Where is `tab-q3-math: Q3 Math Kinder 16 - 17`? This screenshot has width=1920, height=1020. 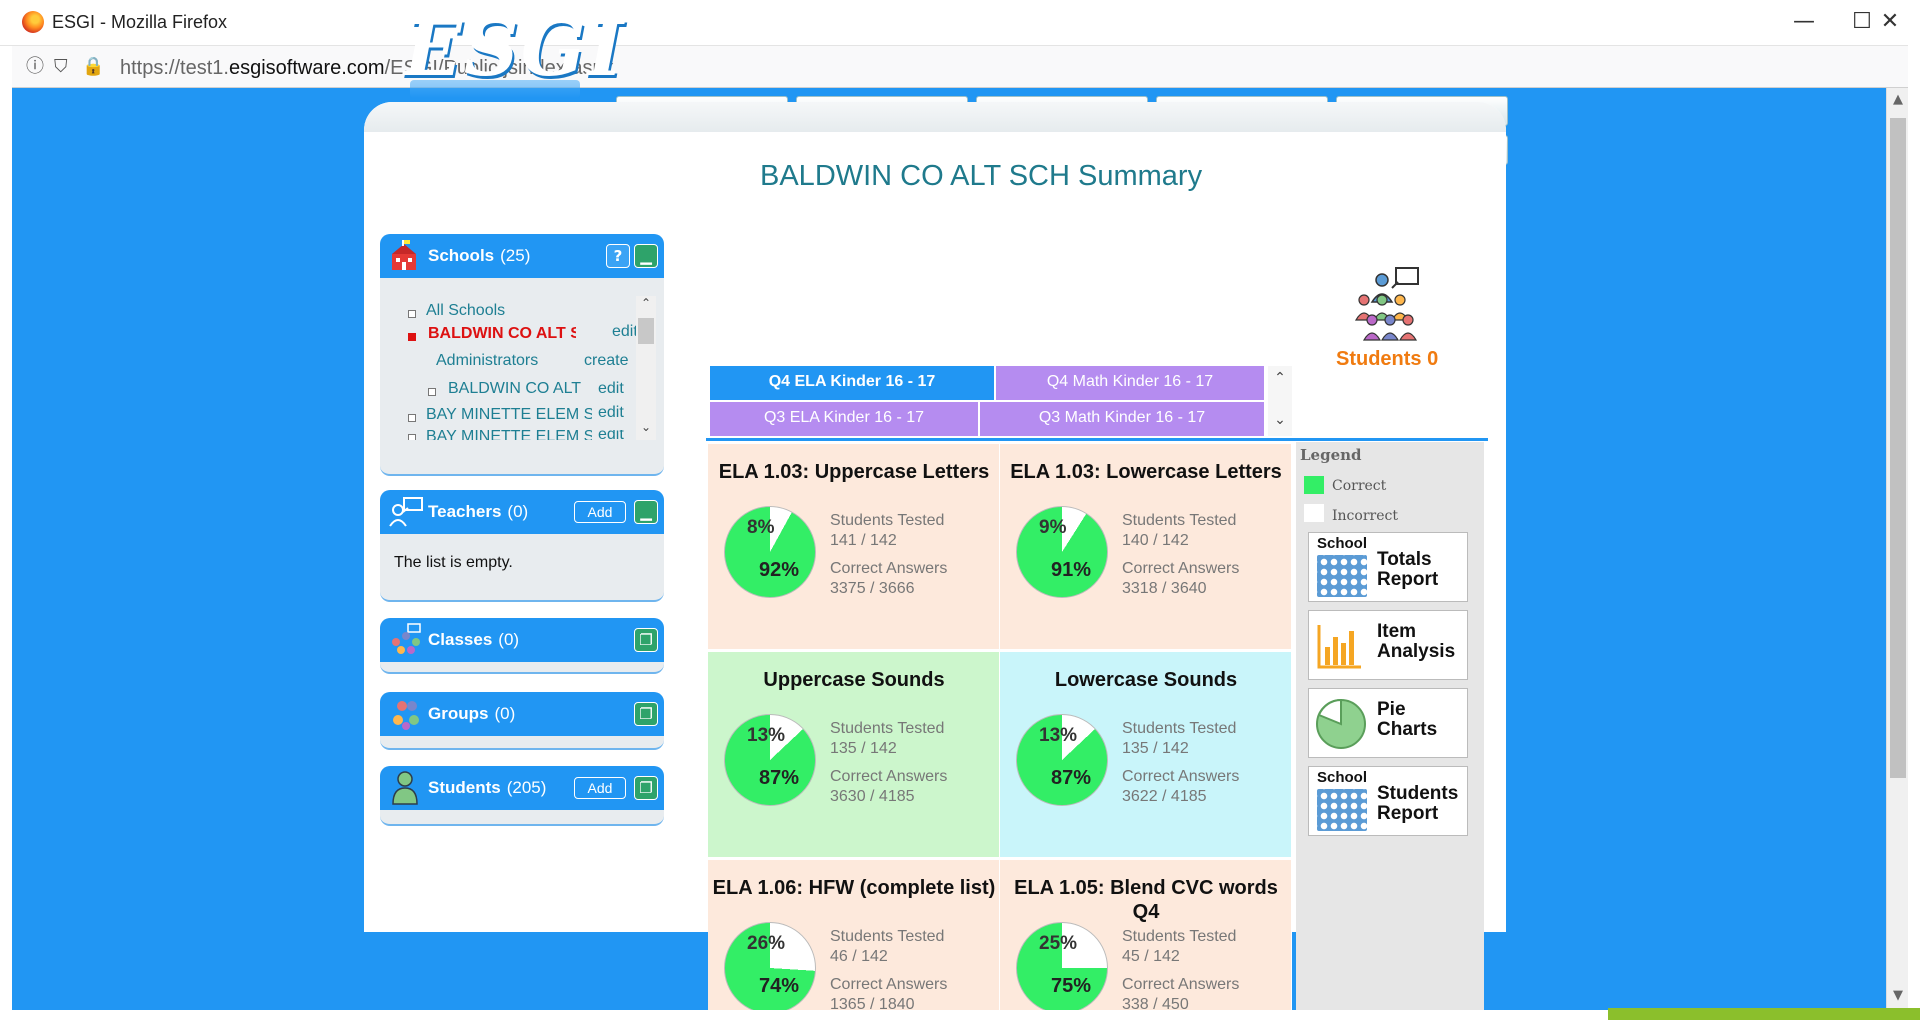 tab-q3-math: Q3 Math Kinder 16 - 17 is located at coordinates (1122, 419).